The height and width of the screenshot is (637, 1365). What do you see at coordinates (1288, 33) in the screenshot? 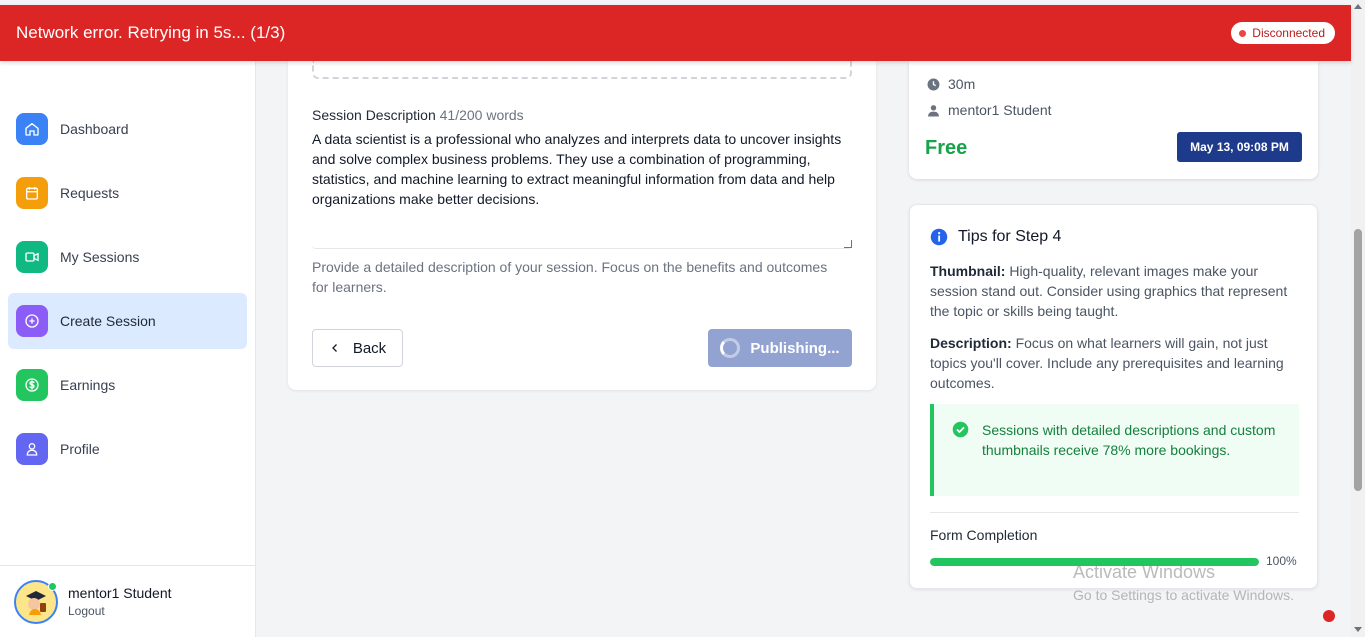
I see `connection-status-text: Disconnected` at bounding box center [1288, 33].